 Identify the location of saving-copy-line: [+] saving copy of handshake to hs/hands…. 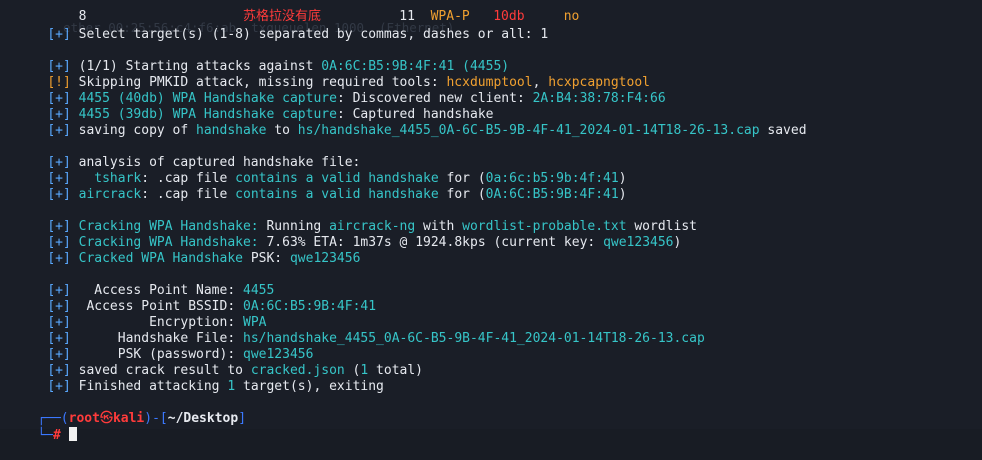
(427, 130).